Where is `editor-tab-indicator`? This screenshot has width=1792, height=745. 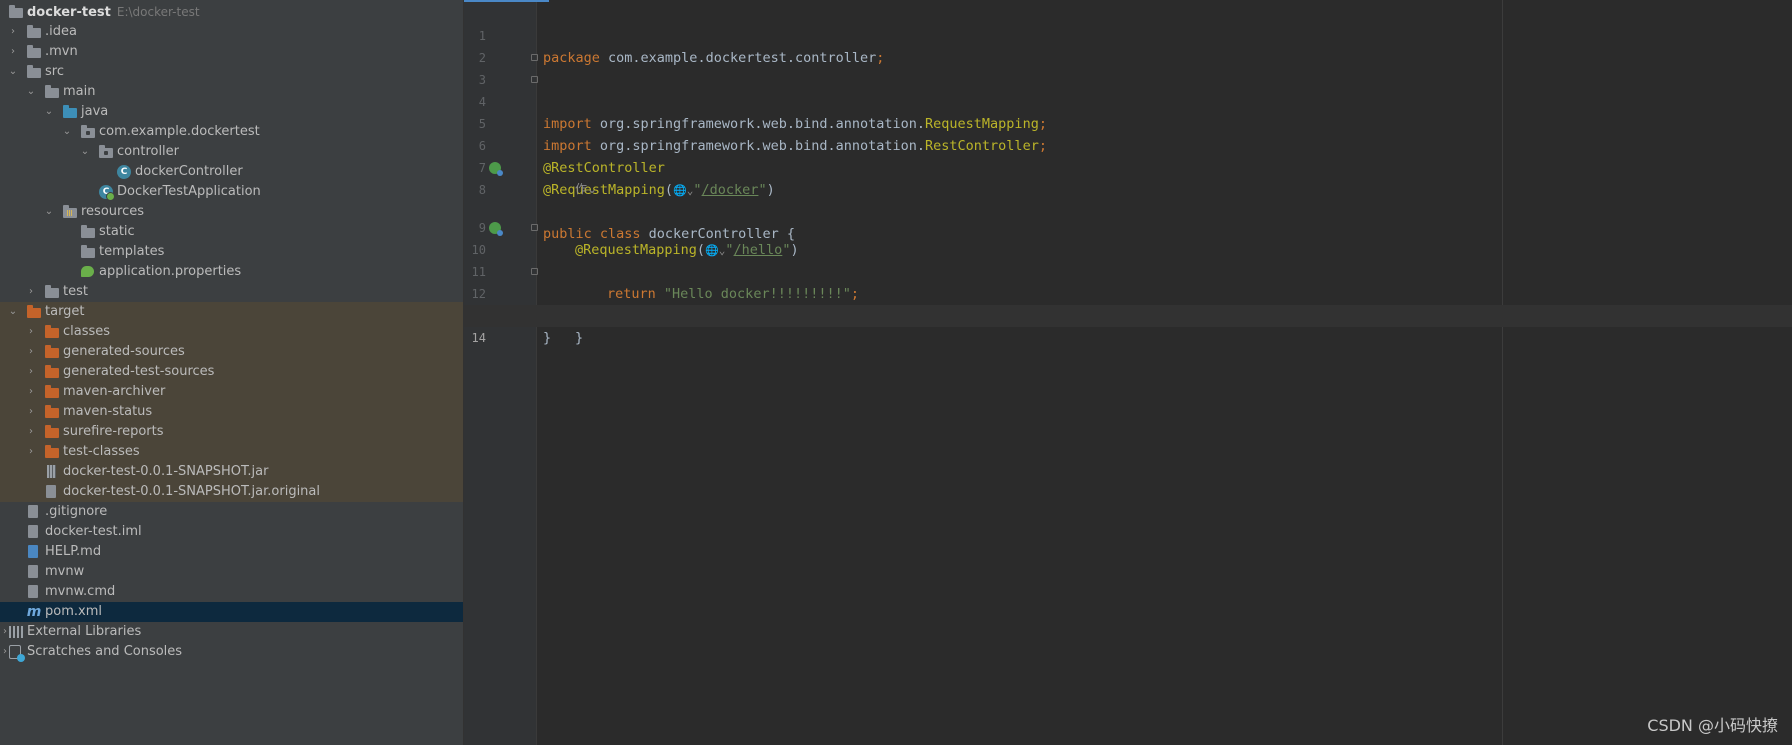
editor-tab-indicator is located at coordinates (506, 1).